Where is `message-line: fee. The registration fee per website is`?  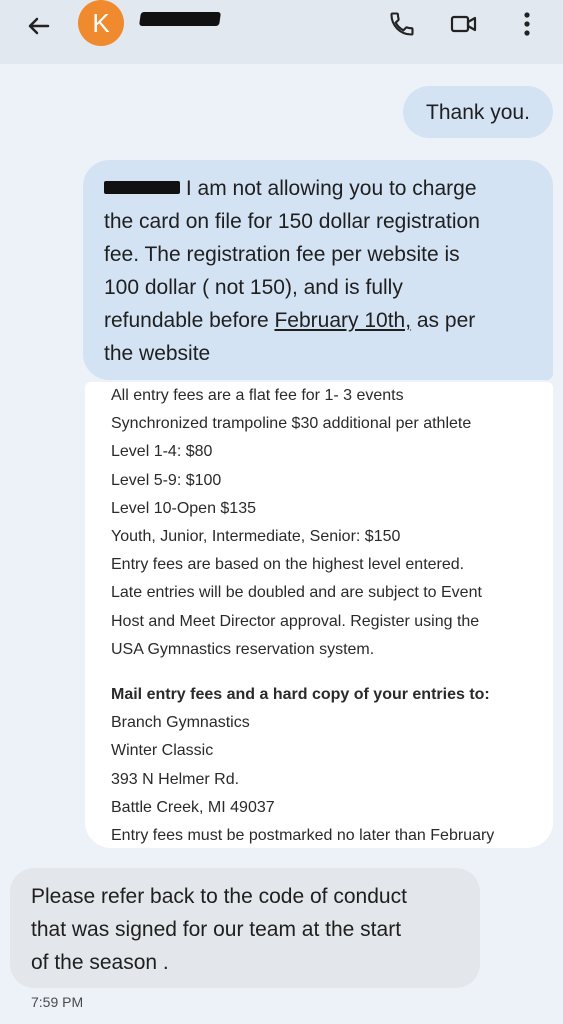
message-line: fee. The registration fee per website is is located at coordinates (282, 254).